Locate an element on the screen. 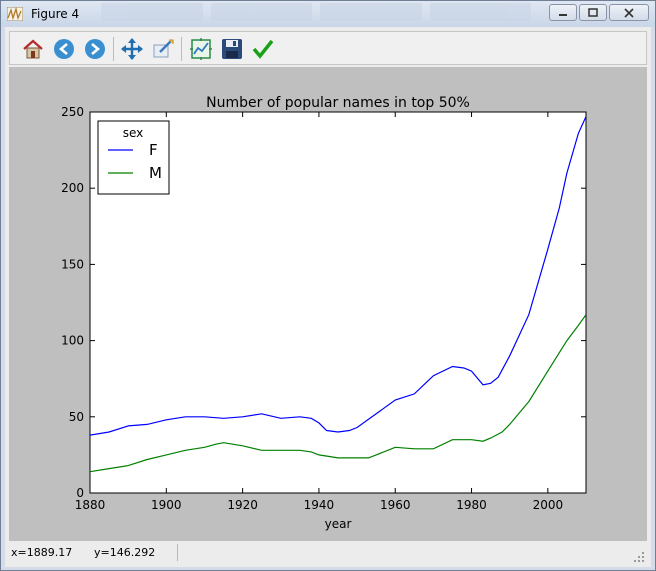  navigation-toolbar is located at coordinates (328, 48).